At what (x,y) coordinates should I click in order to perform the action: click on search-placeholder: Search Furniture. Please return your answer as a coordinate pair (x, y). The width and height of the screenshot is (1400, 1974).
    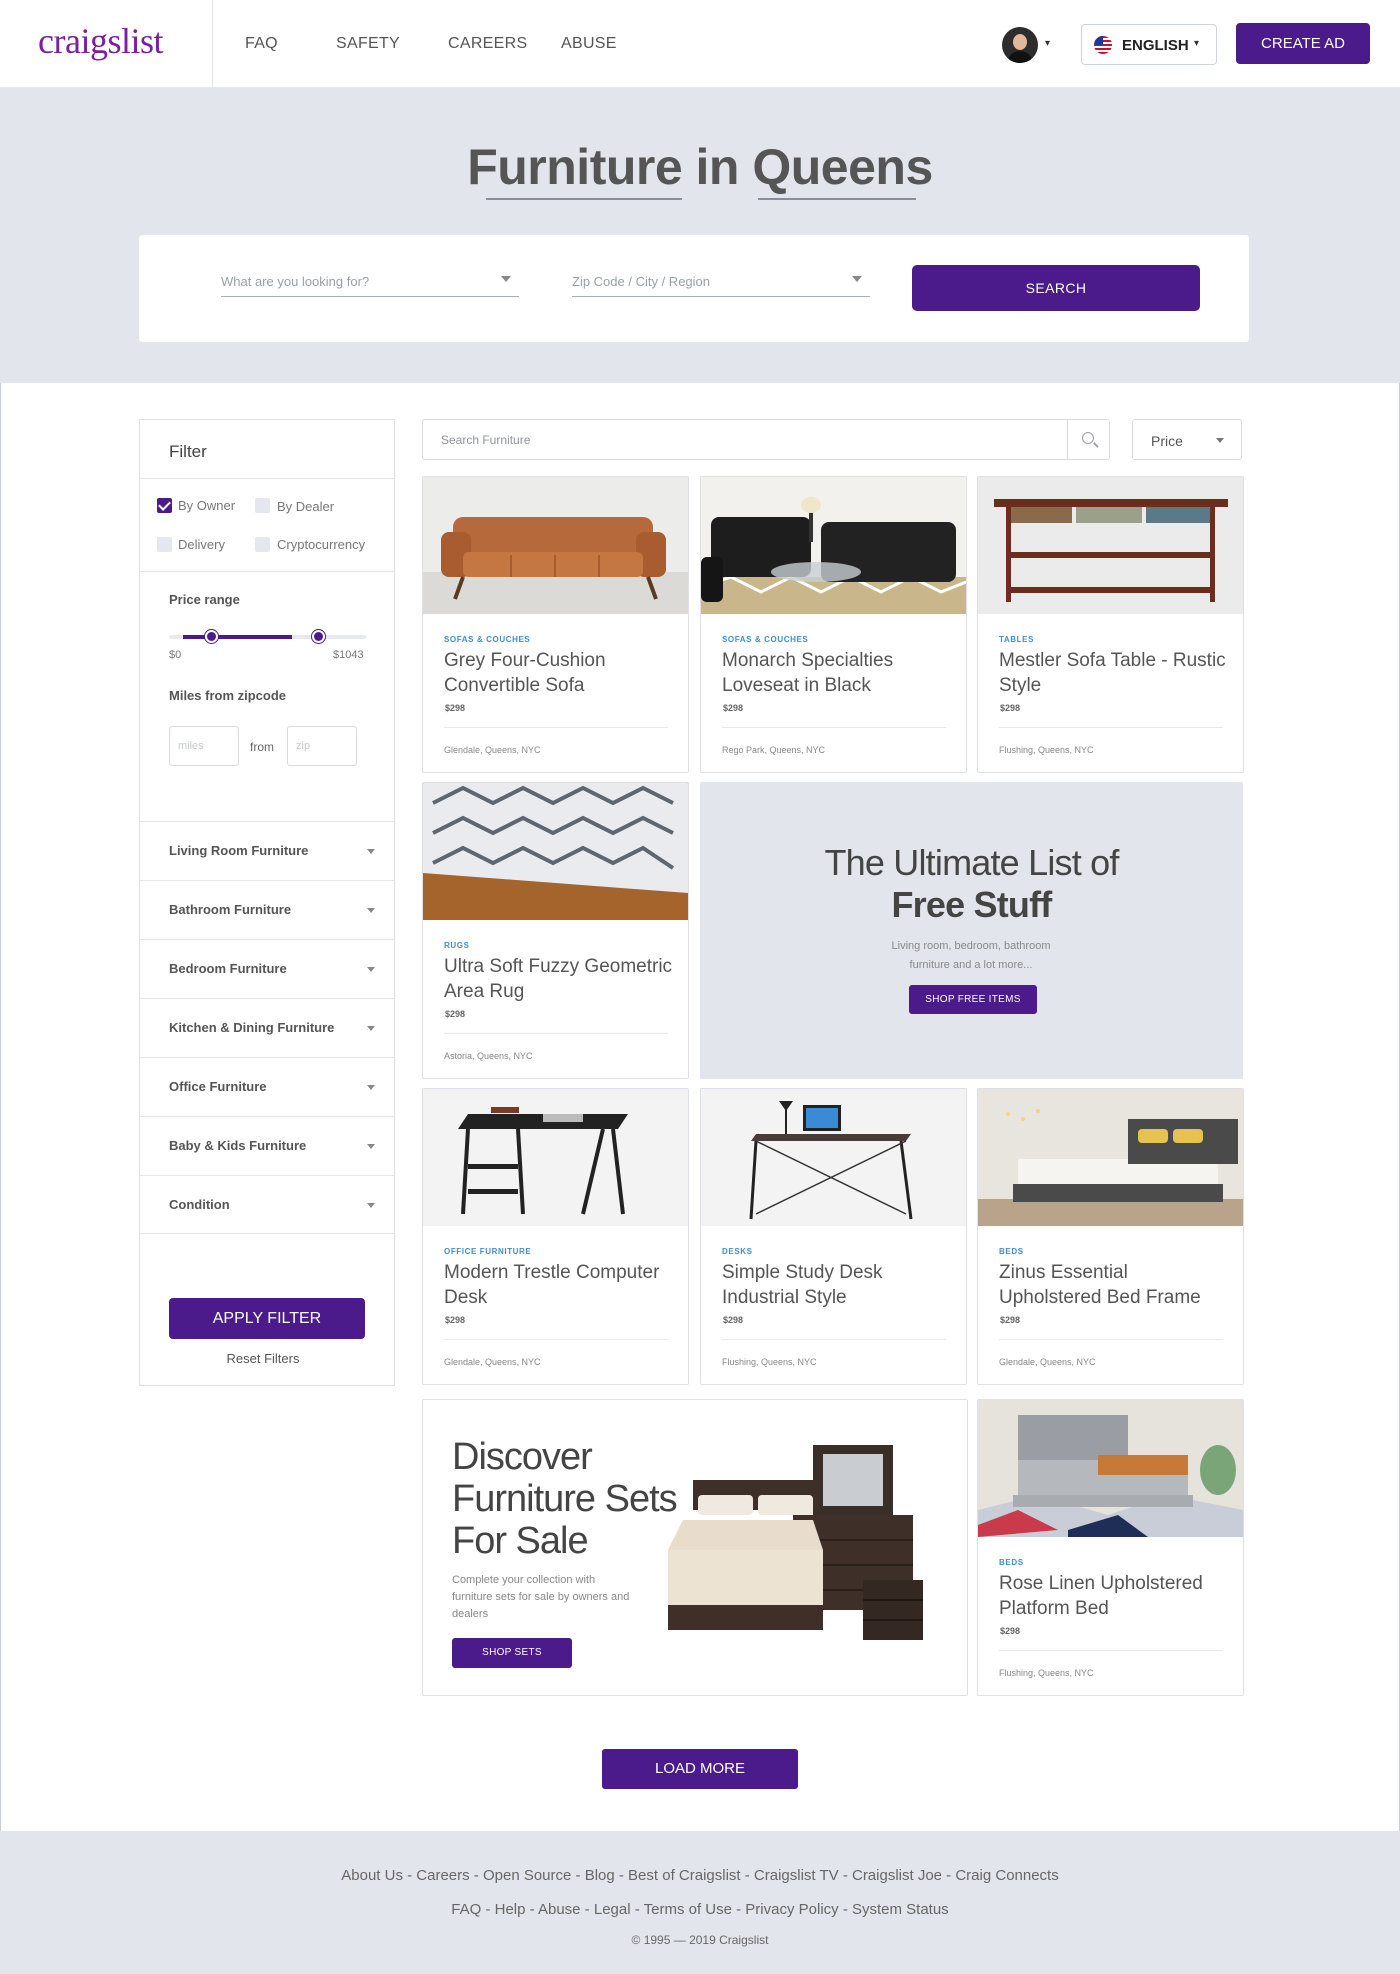
    Looking at the image, I should click on (486, 440).